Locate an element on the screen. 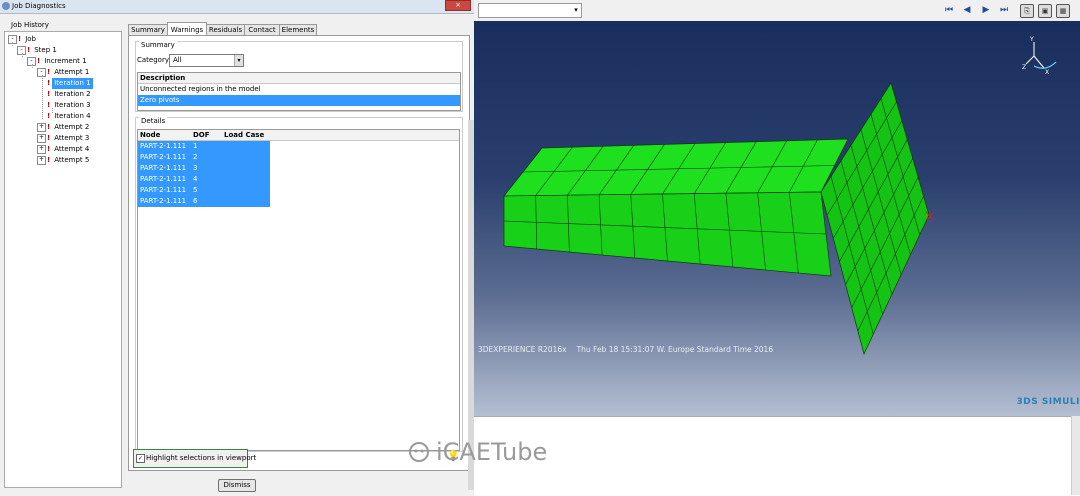  details-row: PART-2-1.111 2 is located at coordinates (204, 157).